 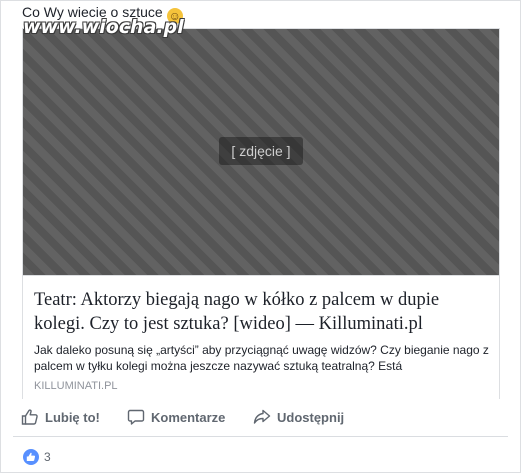 I want to click on comment-button: Komentarze, so click(x=176, y=417).